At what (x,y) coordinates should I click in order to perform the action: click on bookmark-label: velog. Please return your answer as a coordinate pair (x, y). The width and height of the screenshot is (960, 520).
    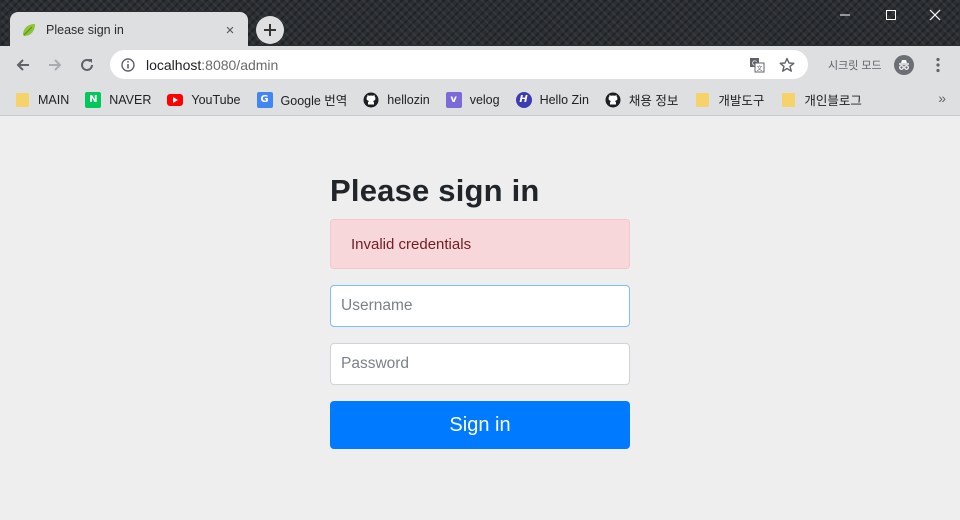
    Looking at the image, I should click on (484, 99).